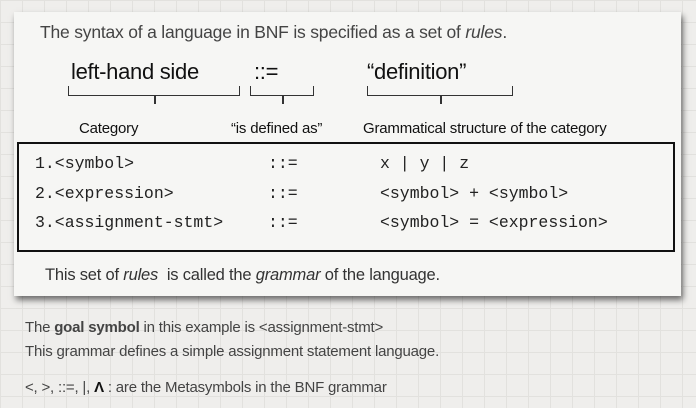 Image resolution: width=696 pixels, height=408 pixels. What do you see at coordinates (283, 193) in the screenshot?
I see `rule-2-op: ::=` at bounding box center [283, 193].